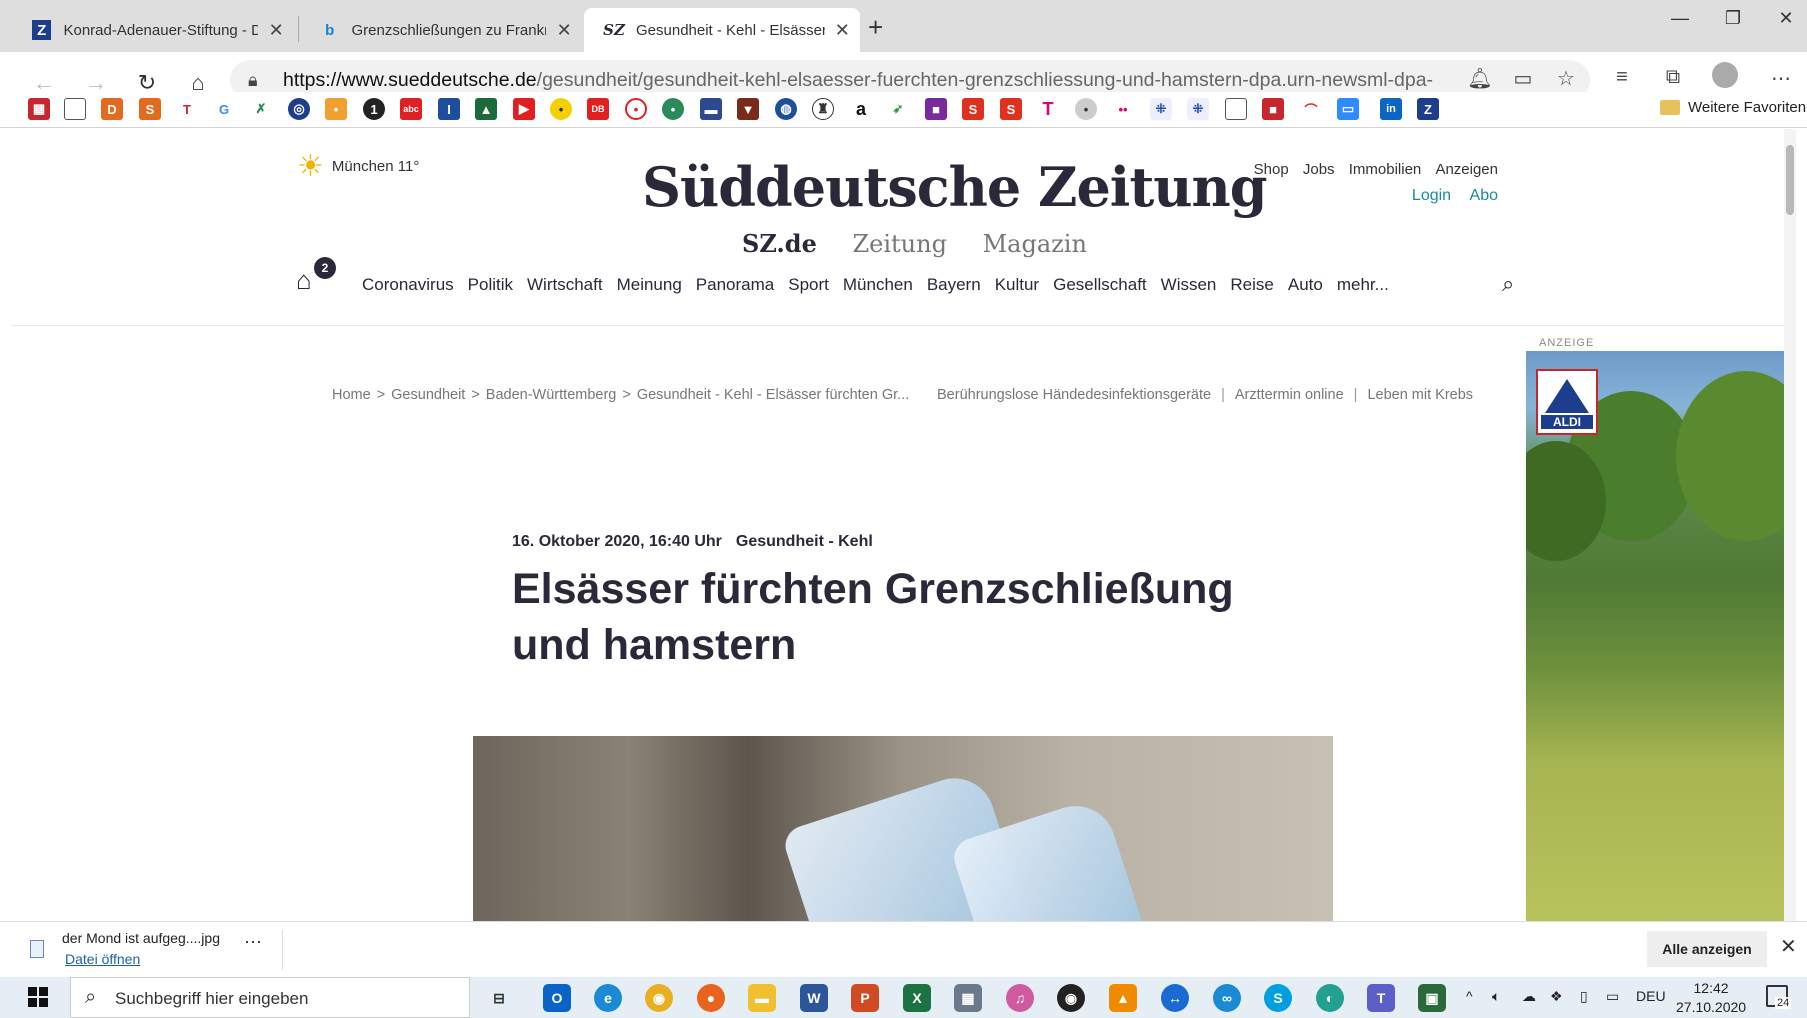 Image resolution: width=1807 pixels, height=1018 pixels. Describe the element at coordinates (1017, 285) in the screenshot. I see `nav-kultur: Kultur` at that location.